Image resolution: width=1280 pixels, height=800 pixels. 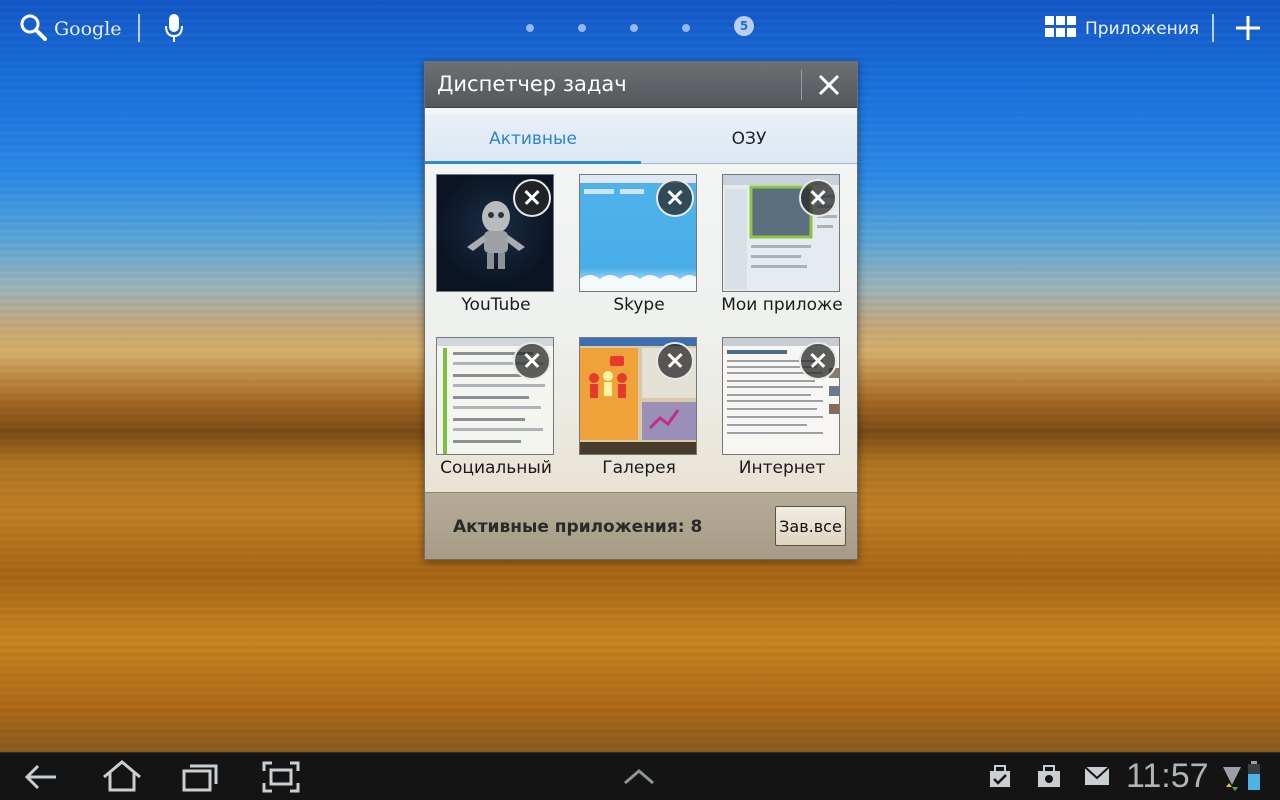 I want to click on wifi-signal-icon, so click(x=1232, y=777).